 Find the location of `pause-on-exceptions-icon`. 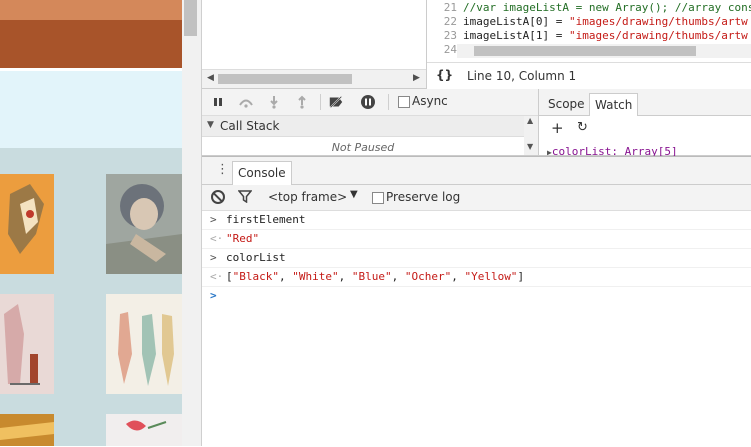

pause-on-exceptions-icon is located at coordinates (368, 102).